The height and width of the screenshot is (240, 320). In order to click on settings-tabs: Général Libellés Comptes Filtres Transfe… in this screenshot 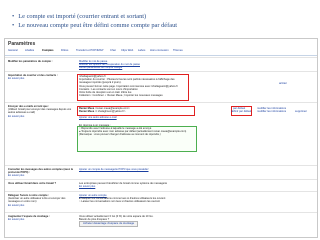, I will do `click(161, 52)`.